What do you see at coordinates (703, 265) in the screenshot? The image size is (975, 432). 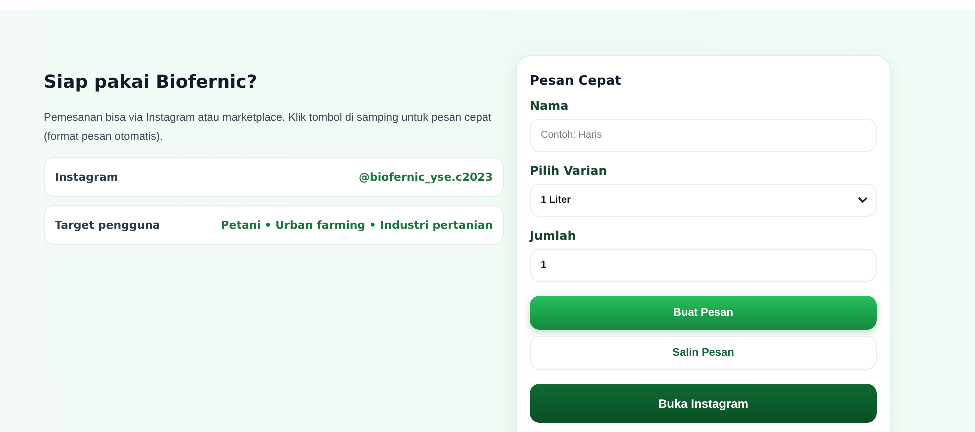 I see `input-field: 1` at bounding box center [703, 265].